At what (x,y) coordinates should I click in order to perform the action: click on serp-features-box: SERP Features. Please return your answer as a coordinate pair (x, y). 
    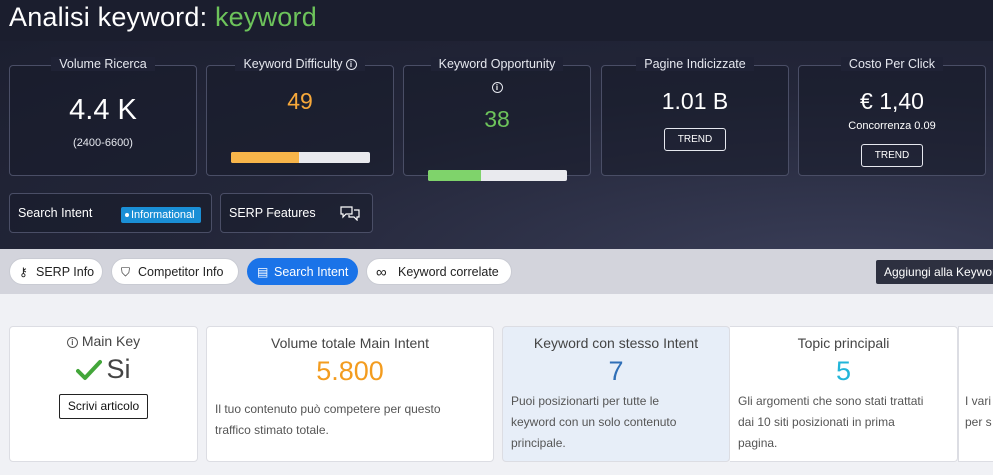
    Looking at the image, I should click on (296, 213).